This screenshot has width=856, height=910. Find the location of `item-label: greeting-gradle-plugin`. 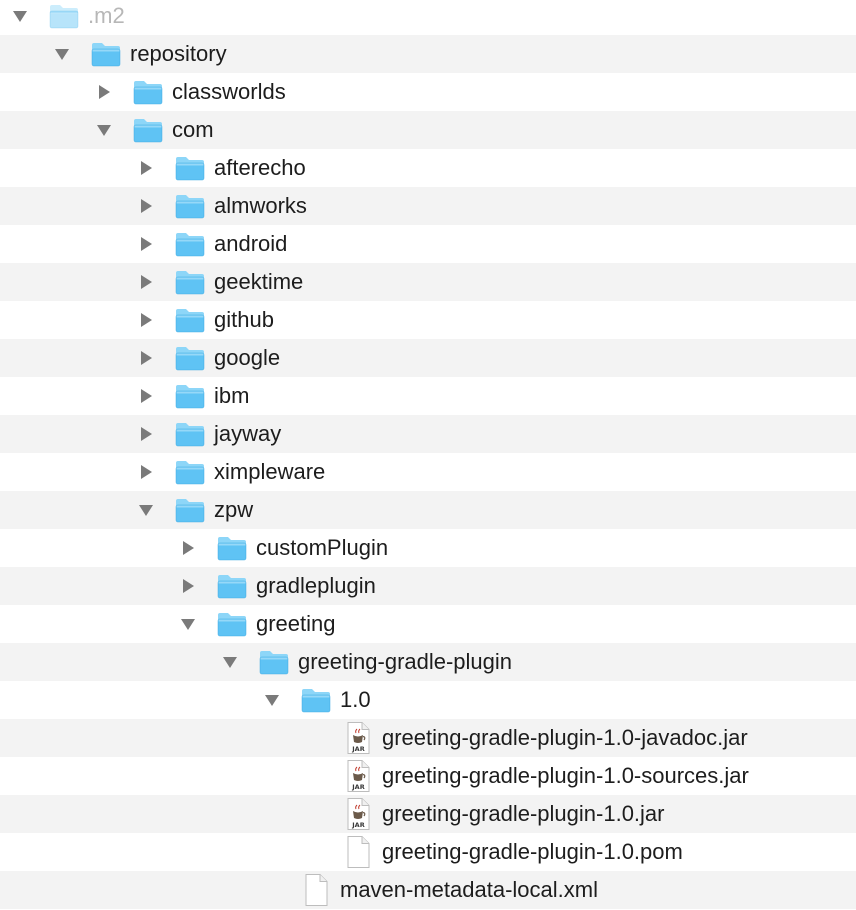

item-label: greeting-gradle-plugin is located at coordinates (405, 661).